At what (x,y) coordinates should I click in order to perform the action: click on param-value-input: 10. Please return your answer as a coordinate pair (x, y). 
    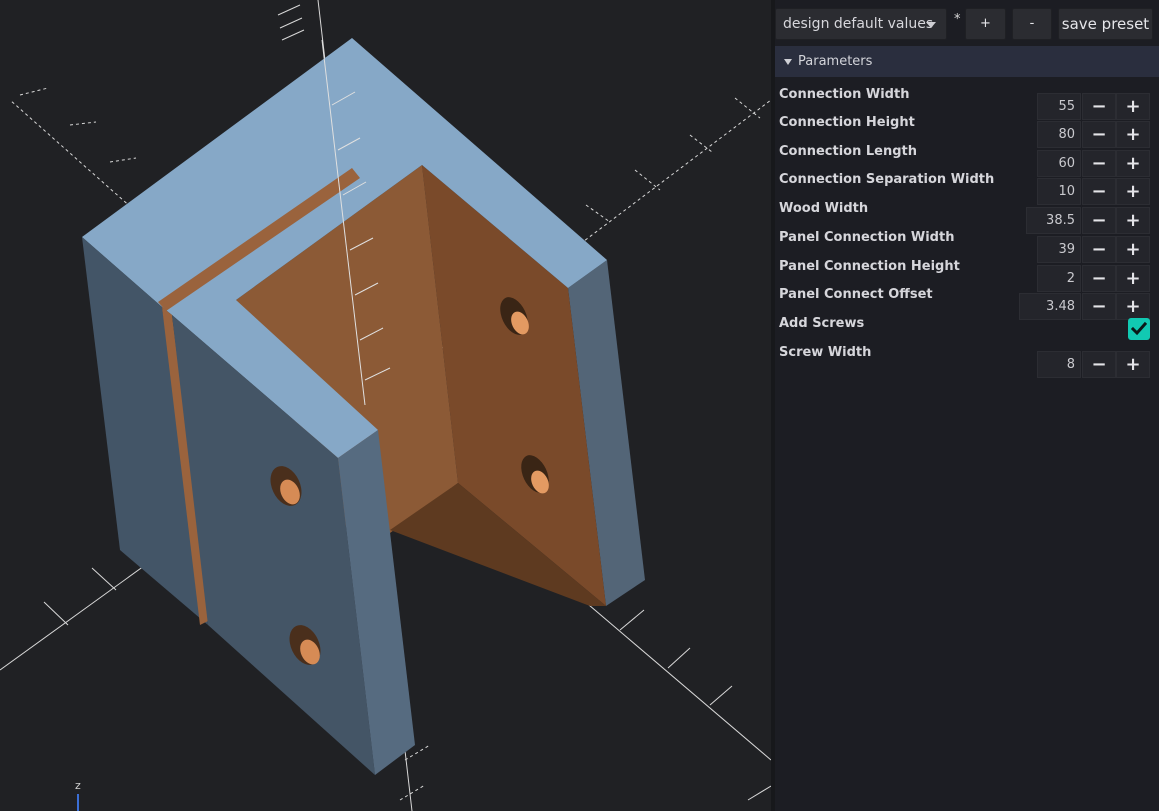
    Looking at the image, I should click on (1059, 191).